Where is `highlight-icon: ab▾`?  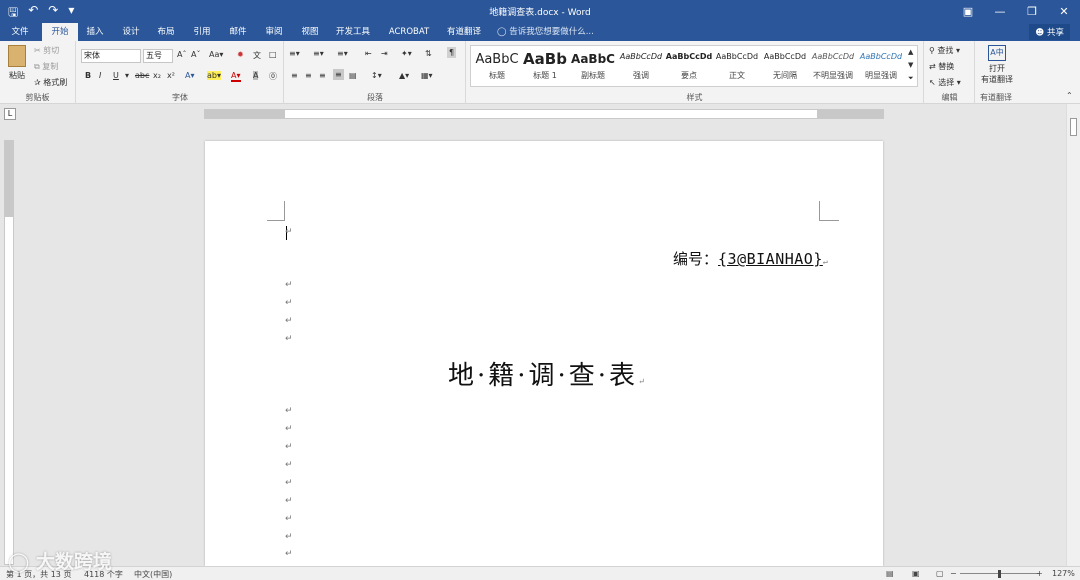
highlight-icon: ab▾ is located at coordinates (214, 75).